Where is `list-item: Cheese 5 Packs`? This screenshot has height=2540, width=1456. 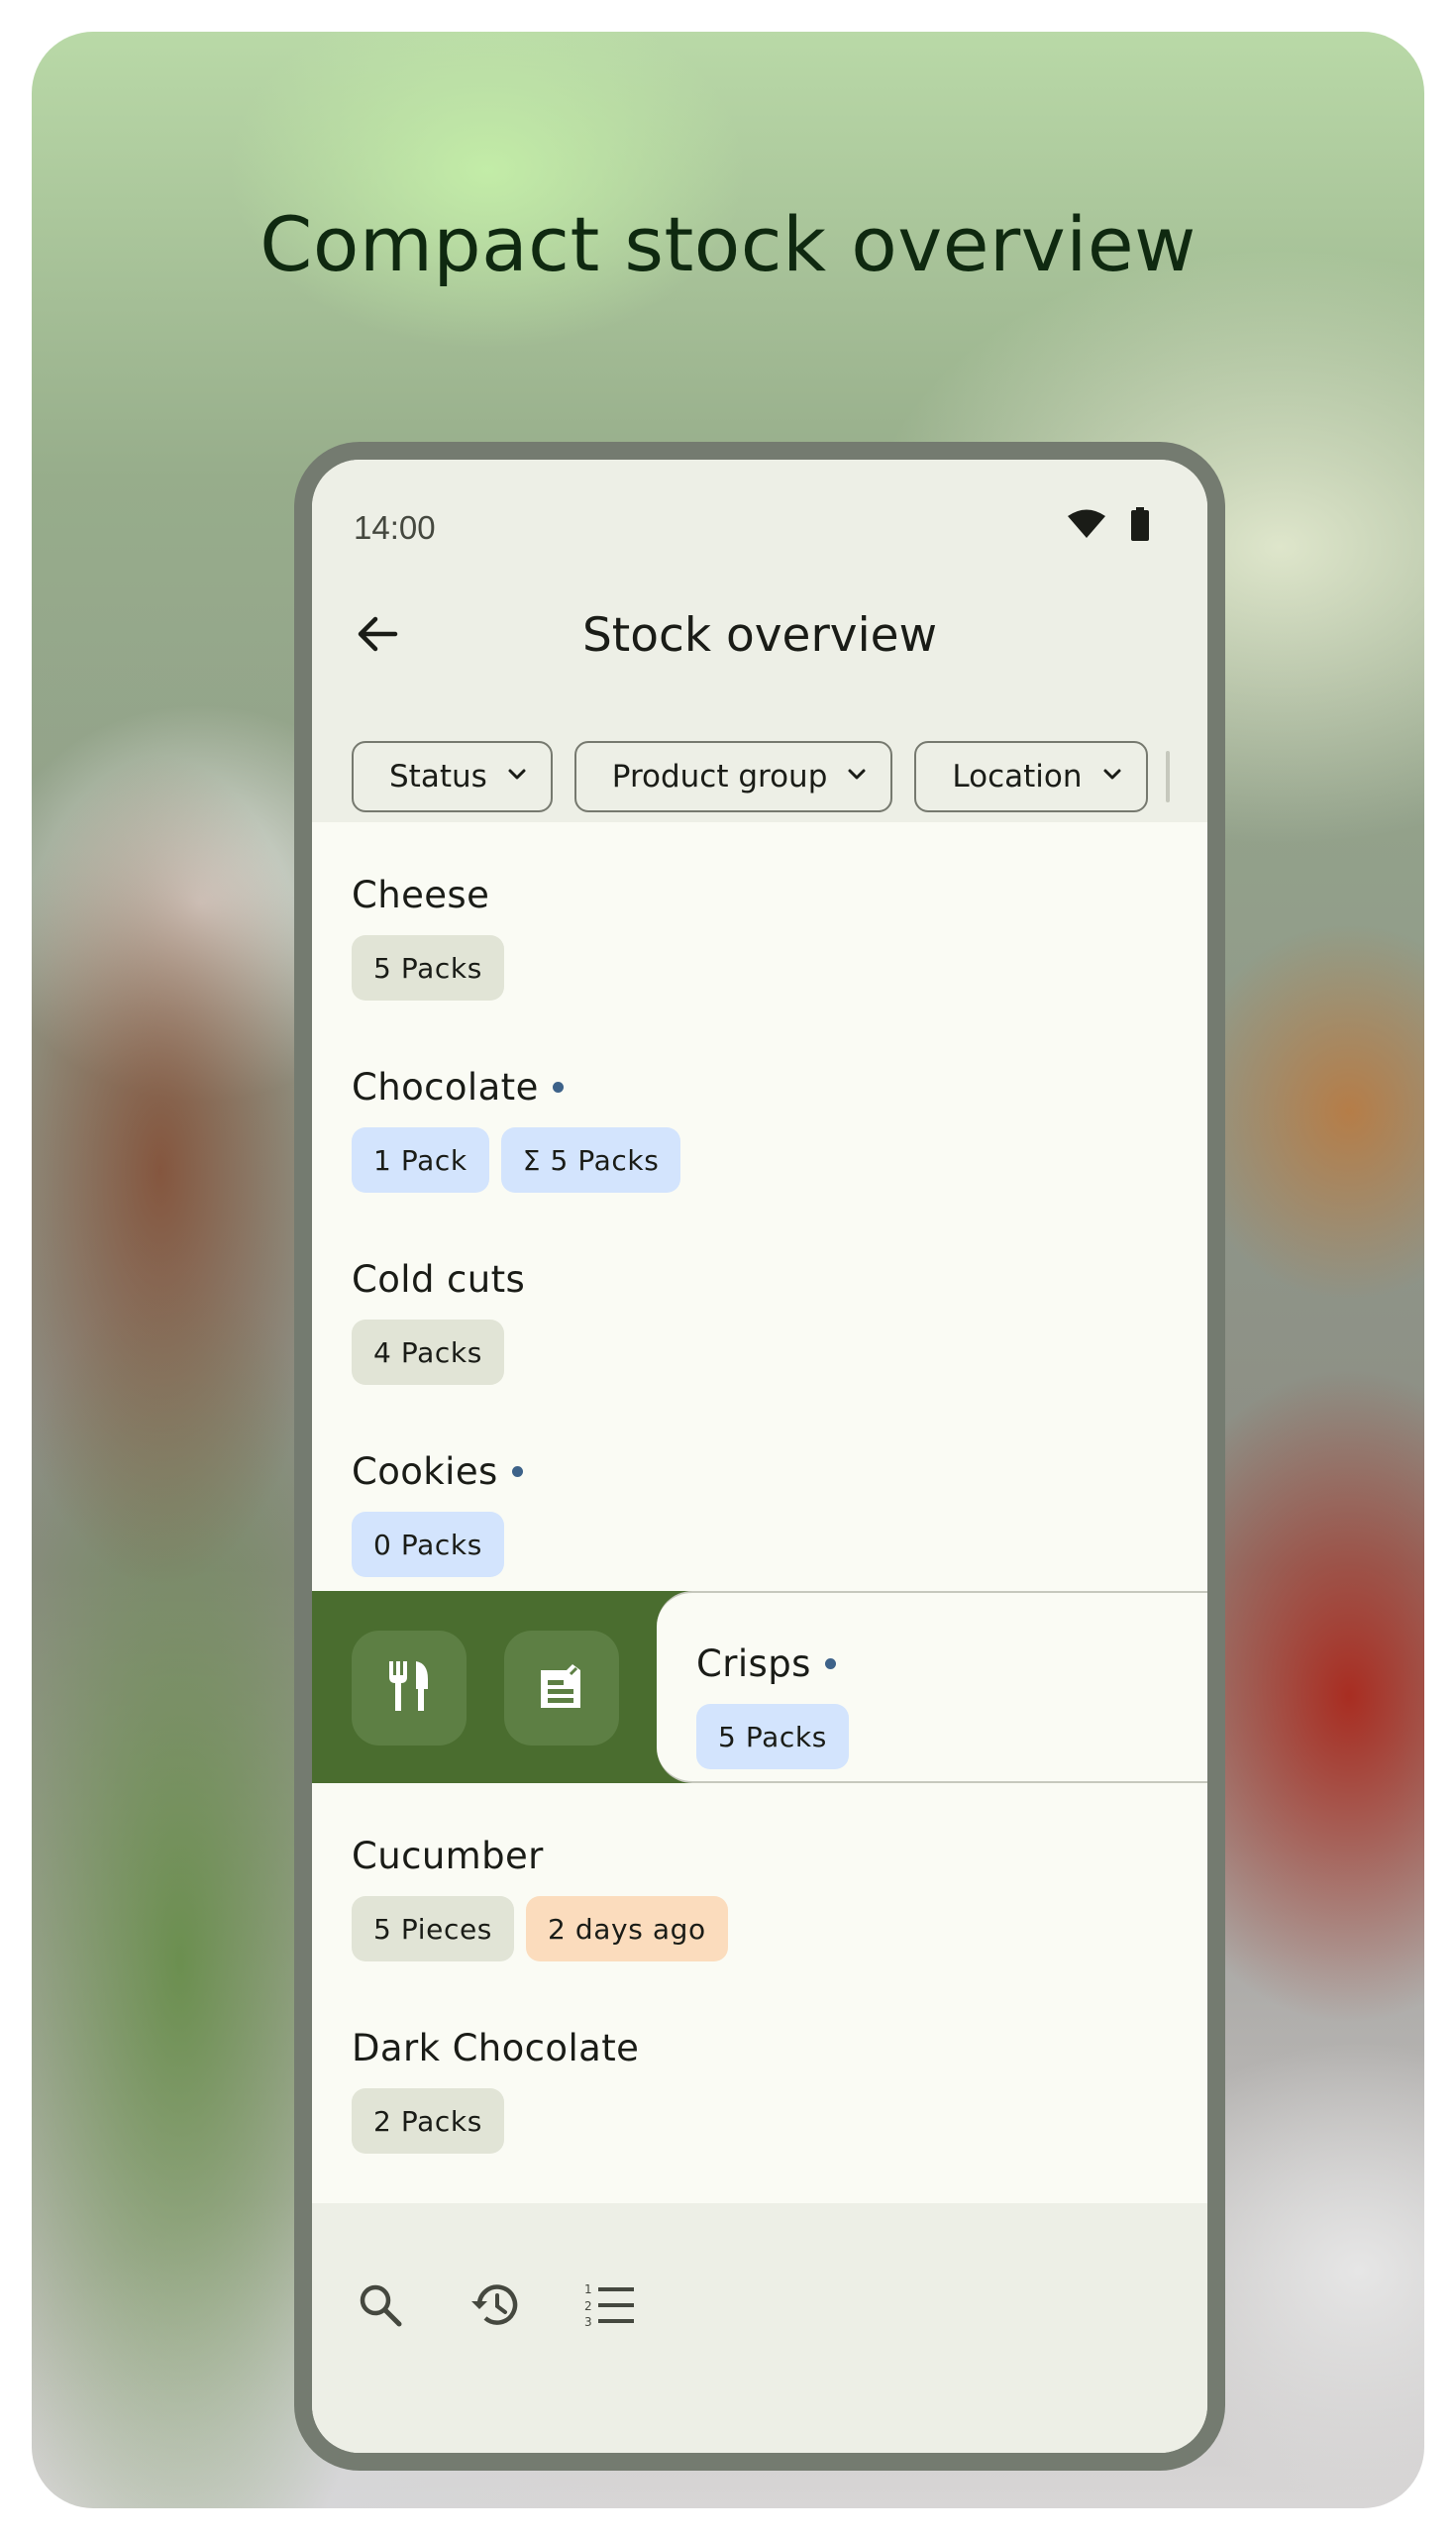
list-item: Cheese 5 Packs is located at coordinates (759, 918).